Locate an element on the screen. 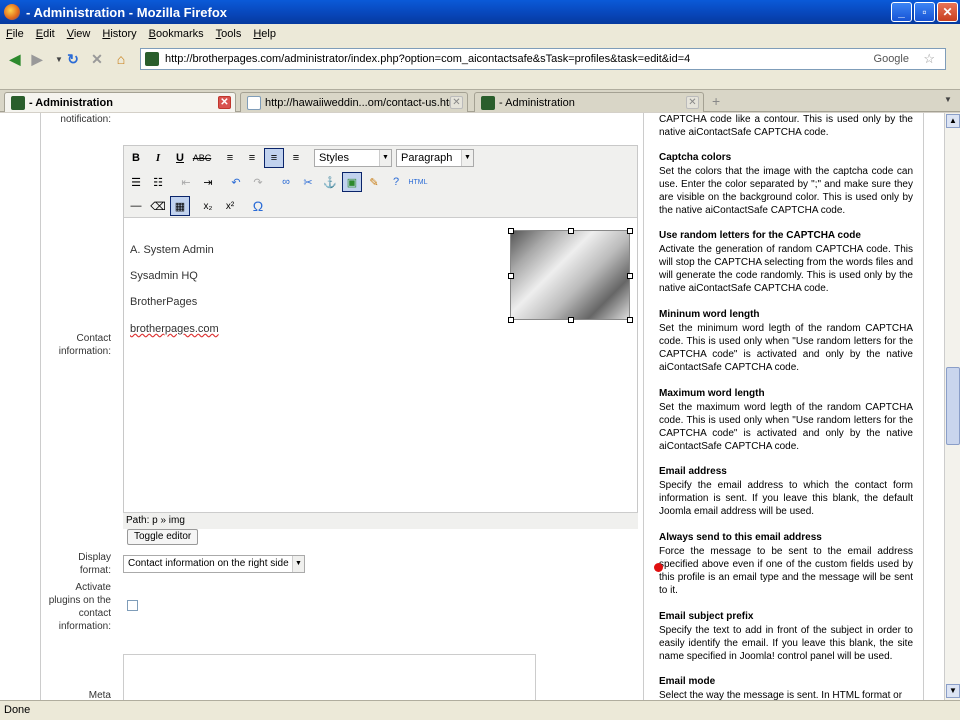 Image resolution: width=960 pixels, height=720 pixels. superscript-icon: x² is located at coordinates (230, 206).